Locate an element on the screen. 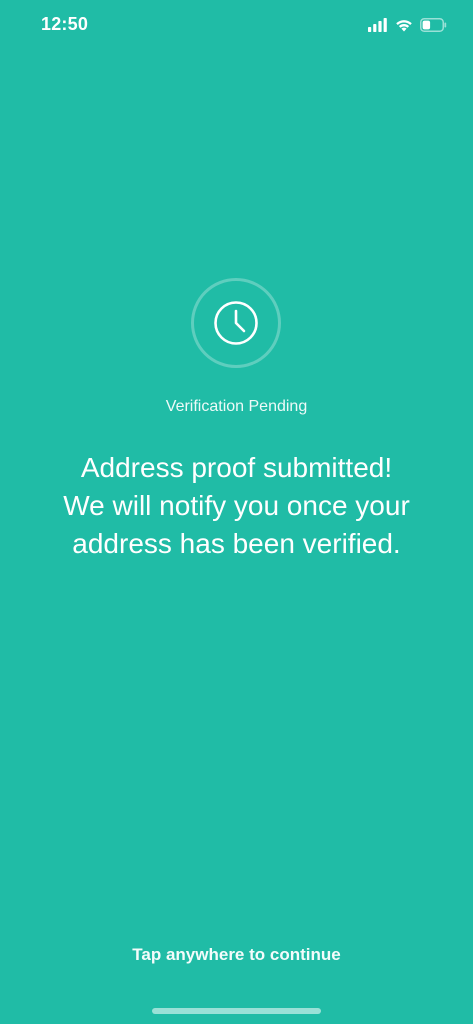  battery-fill is located at coordinates (426, 25).